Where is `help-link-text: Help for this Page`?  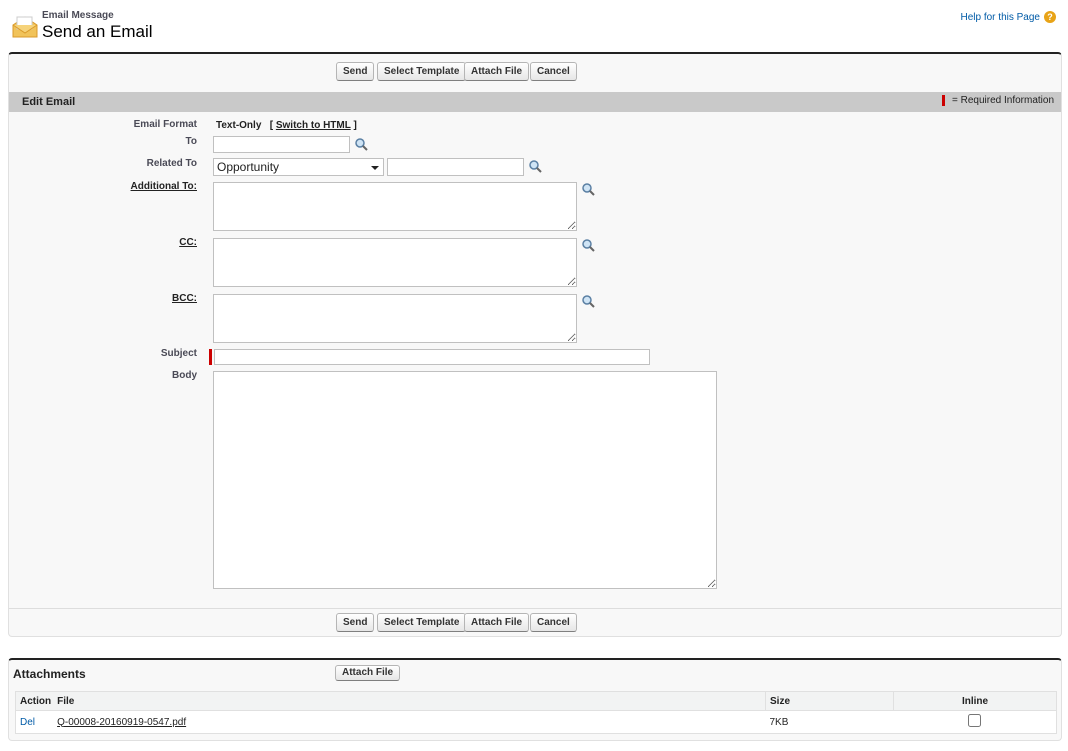 help-link-text: Help for this Page is located at coordinates (1001, 17).